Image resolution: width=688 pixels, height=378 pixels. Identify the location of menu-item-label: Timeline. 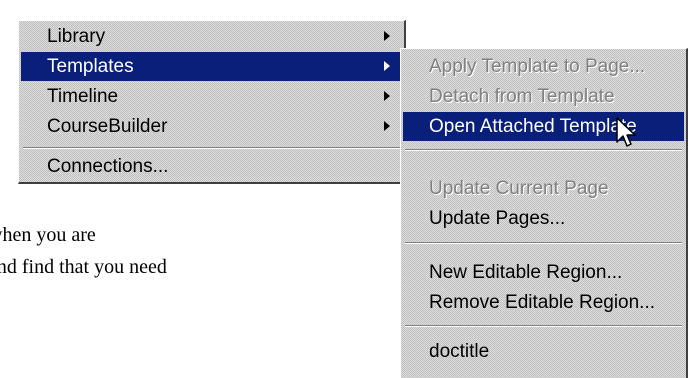
(83, 96).